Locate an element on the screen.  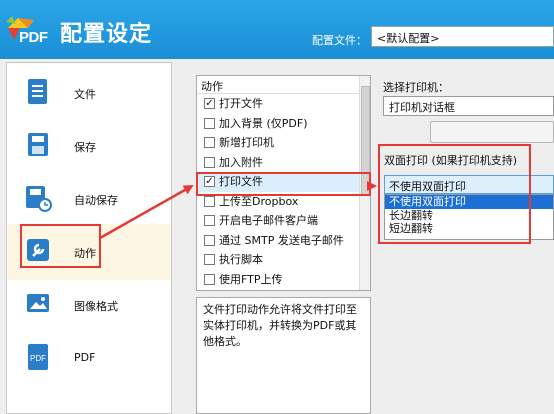
sidebar-item-save: 保存 is located at coordinates (89, 146).